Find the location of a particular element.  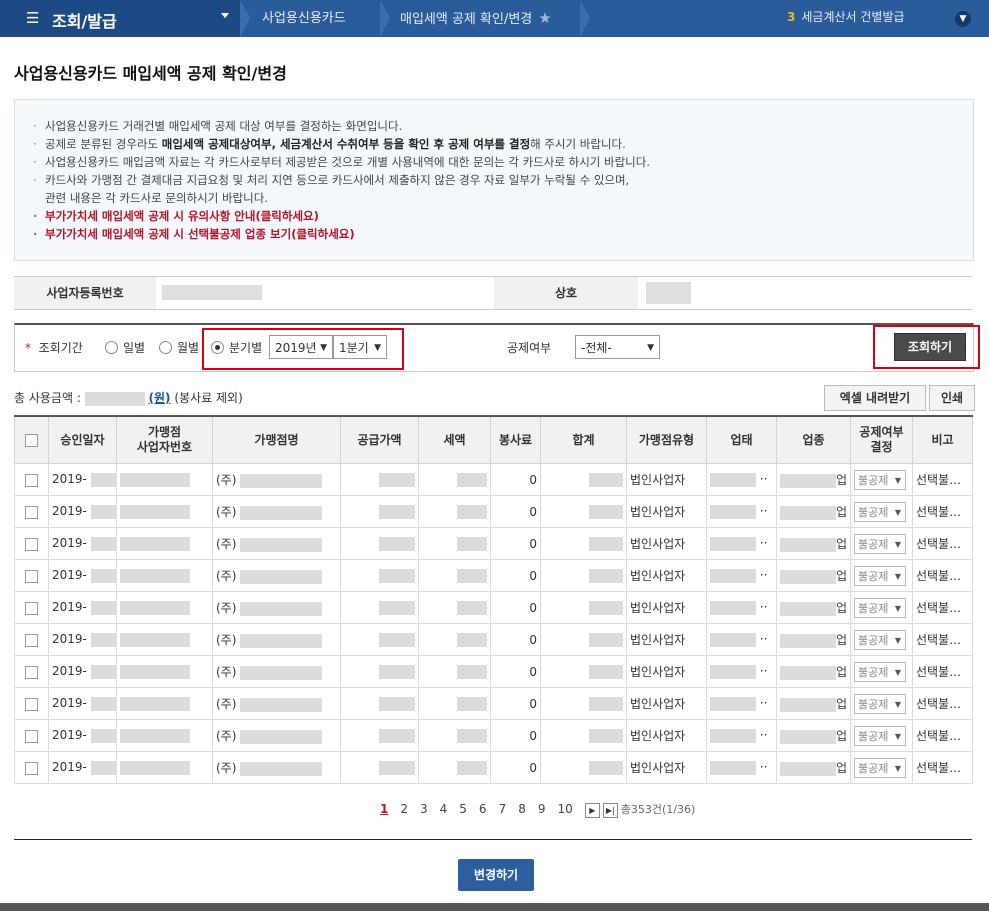

notice-link-caution: 부가가치세 매입세액 공제 시 유의사항 안내(클릭하세요) is located at coordinates (503, 216).